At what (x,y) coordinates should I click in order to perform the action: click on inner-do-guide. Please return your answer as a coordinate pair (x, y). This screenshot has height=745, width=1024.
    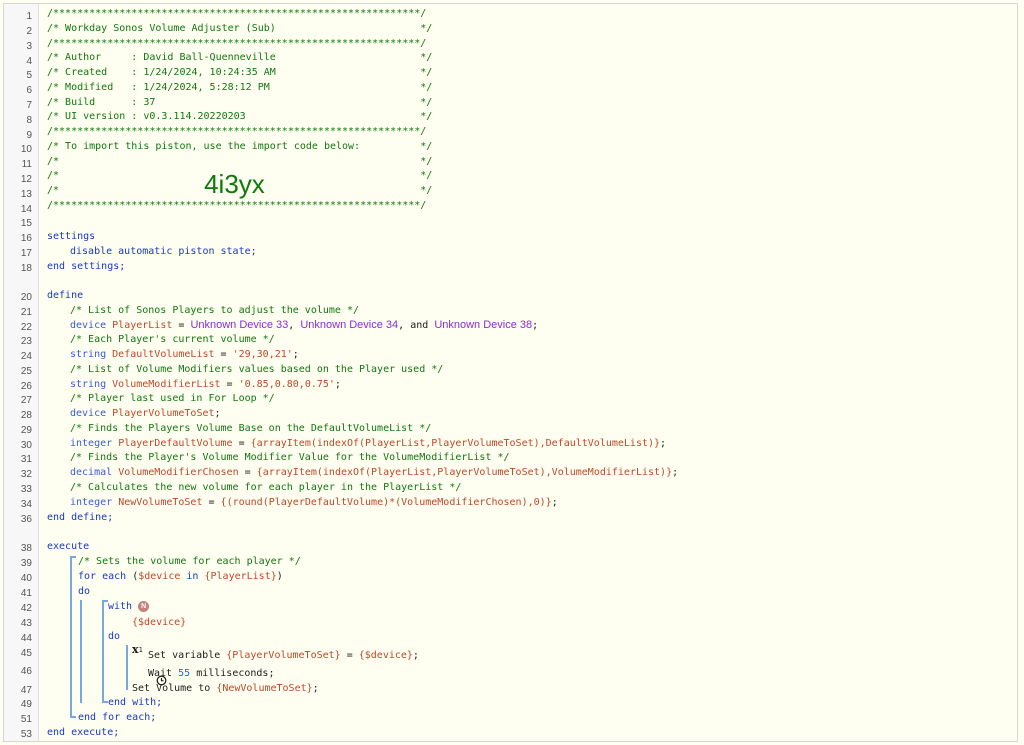
    Looking at the image, I should click on (127, 667).